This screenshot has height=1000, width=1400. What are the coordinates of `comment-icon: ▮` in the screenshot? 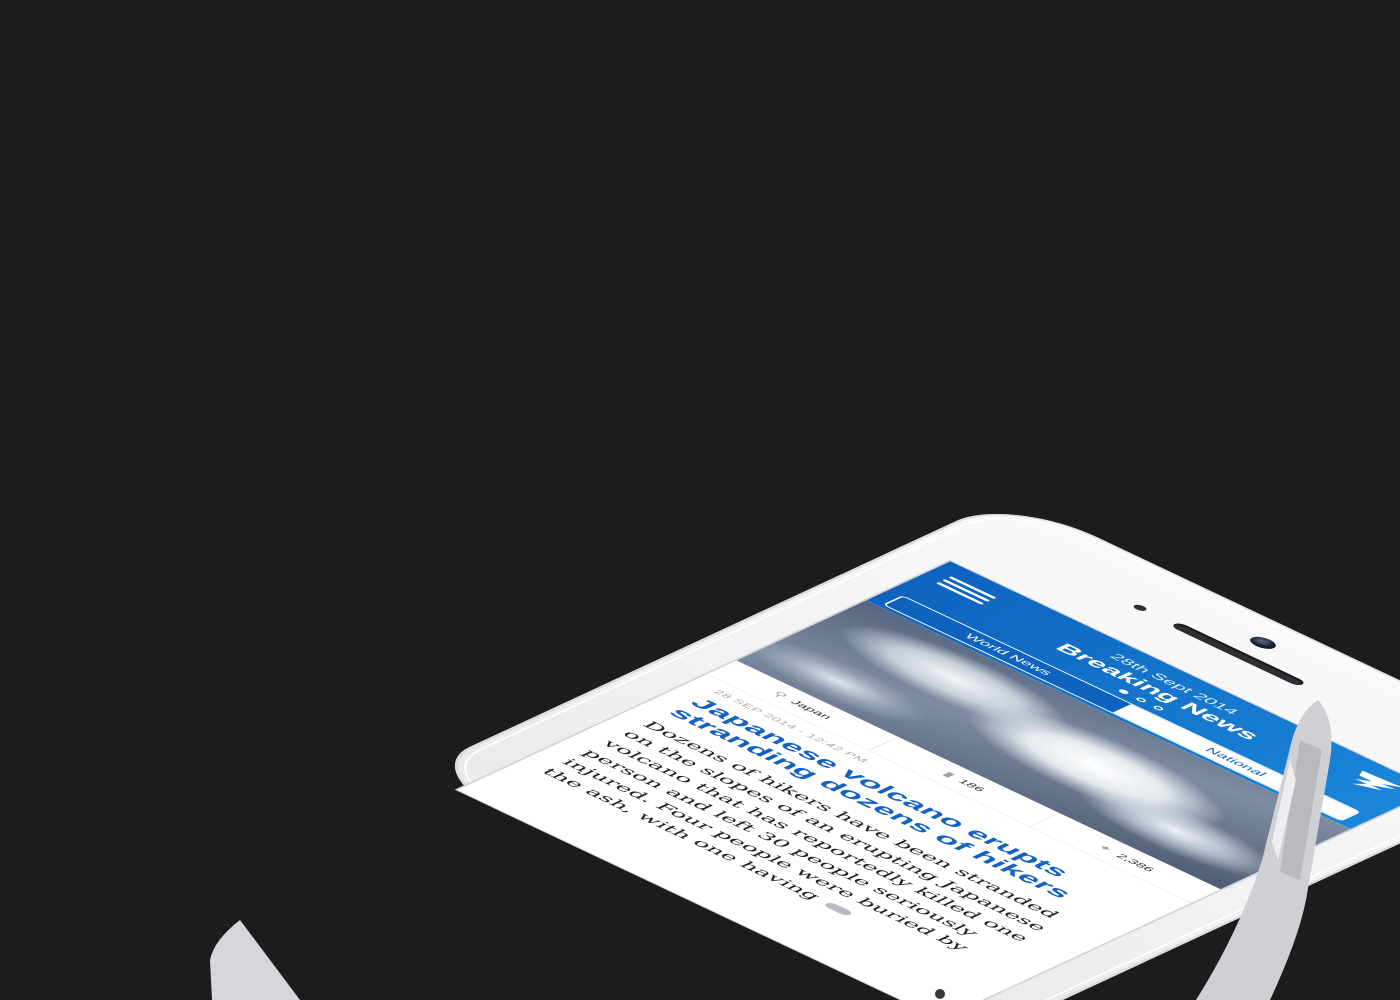 It's located at (948, 774).